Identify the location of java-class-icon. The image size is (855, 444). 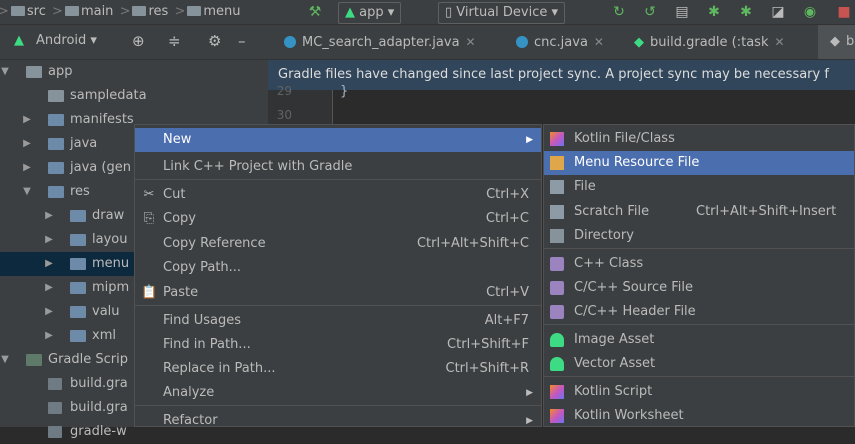
(522, 42).